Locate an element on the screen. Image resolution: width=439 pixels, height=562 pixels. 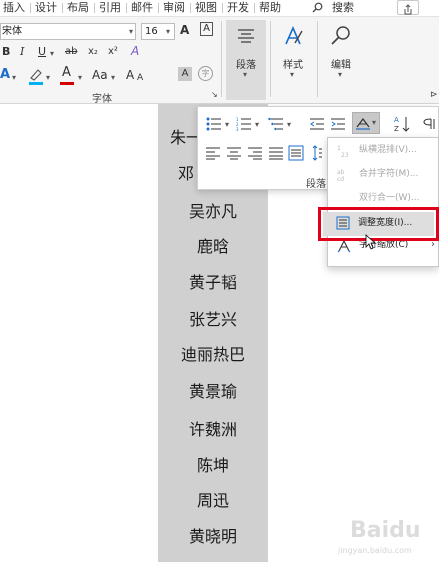
fit-text-icon is located at coordinates (343, 223).